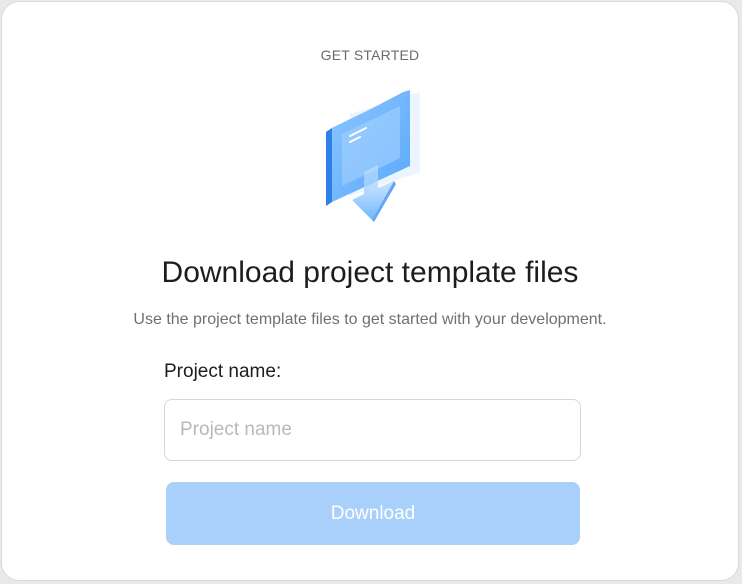  Describe the element at coordinates (373, 513) in the screenshot. I see `download-button: Download` at that location.